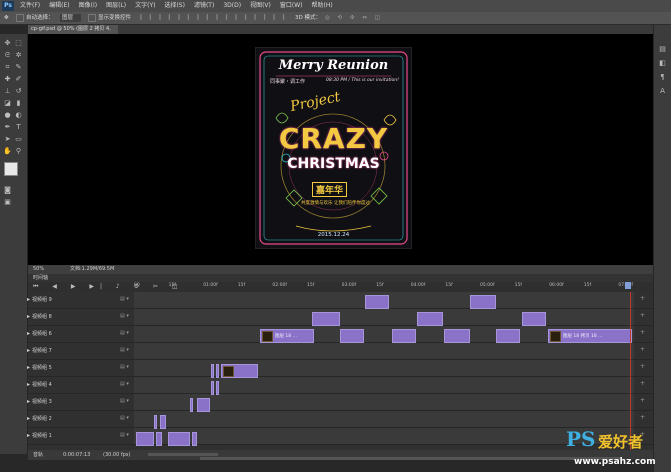  Describe the element at coordinates (18, 115) in the screenshot. I see `dodge-tool-icon: ◐` at that location.